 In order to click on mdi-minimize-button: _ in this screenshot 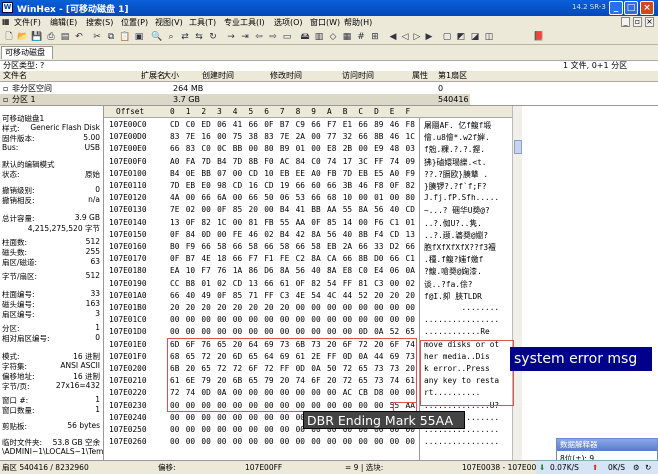, I will do `click(625, 22)`.